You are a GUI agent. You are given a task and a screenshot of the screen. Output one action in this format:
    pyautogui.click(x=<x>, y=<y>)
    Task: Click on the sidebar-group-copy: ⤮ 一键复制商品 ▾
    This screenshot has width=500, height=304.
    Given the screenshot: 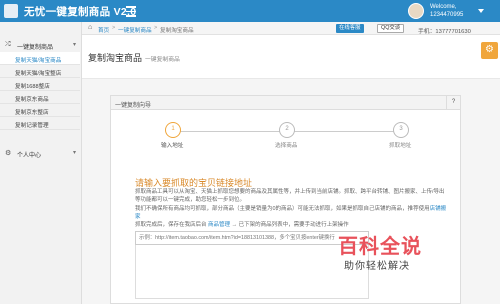 What is the action you would take?
    pyautogui.click(x=41, y=45)
    